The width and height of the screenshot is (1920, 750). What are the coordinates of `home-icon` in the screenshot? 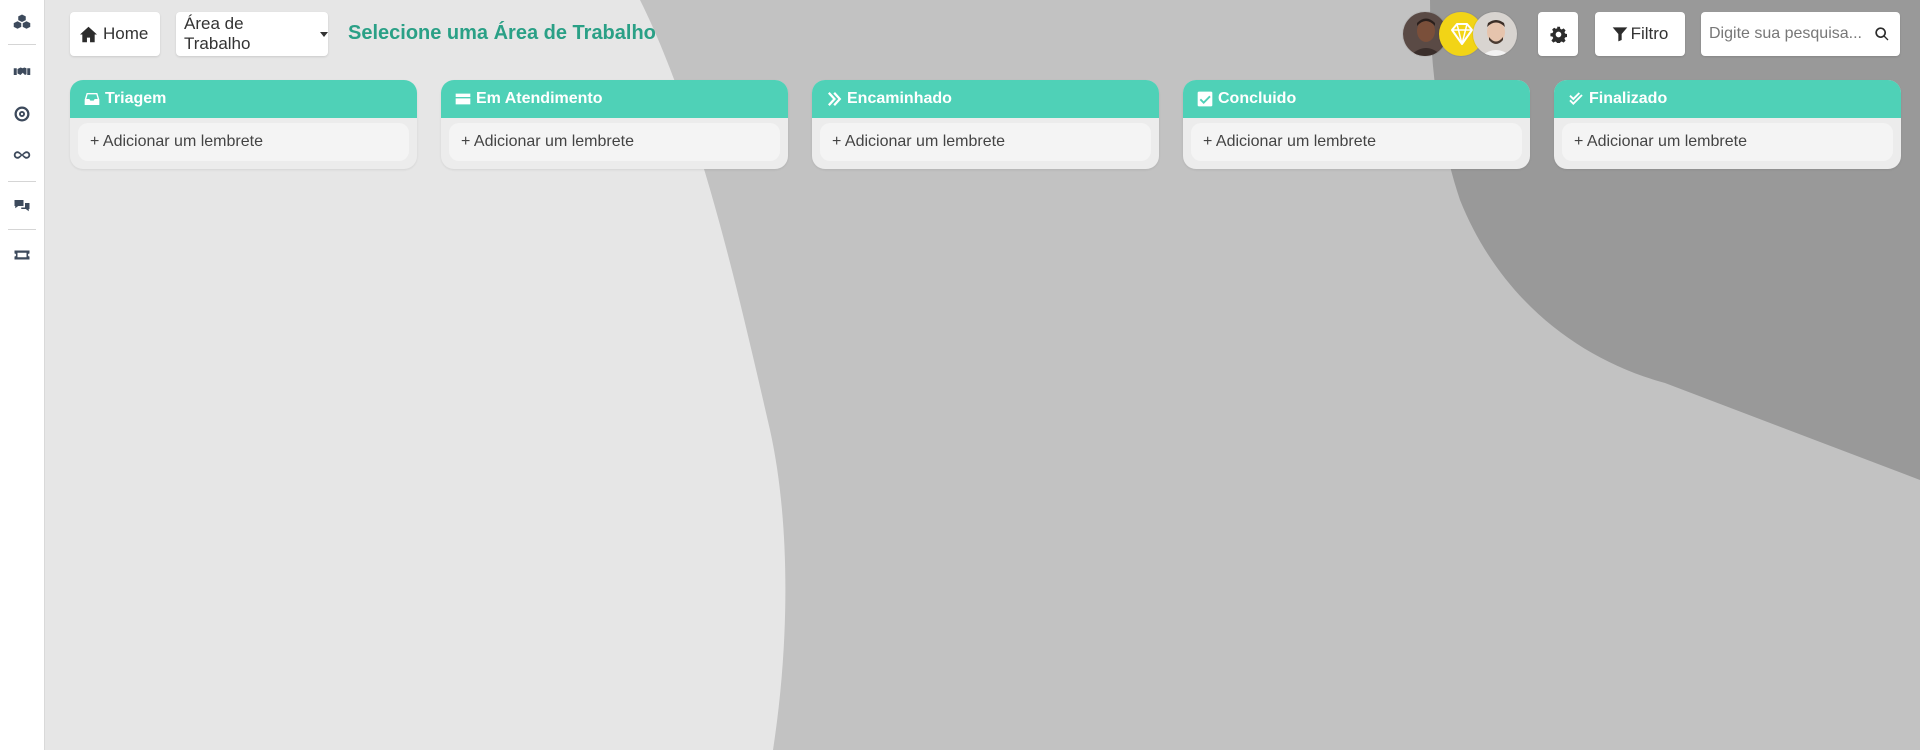 It's located at (88, 34).